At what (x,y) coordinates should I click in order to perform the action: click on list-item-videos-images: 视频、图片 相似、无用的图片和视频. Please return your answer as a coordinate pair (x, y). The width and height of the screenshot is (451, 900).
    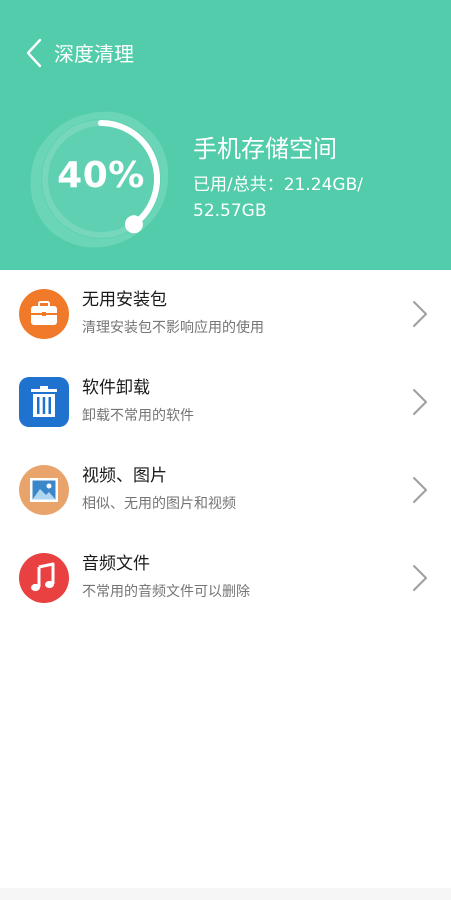
    Looking at the image, I should click on (225, 490).